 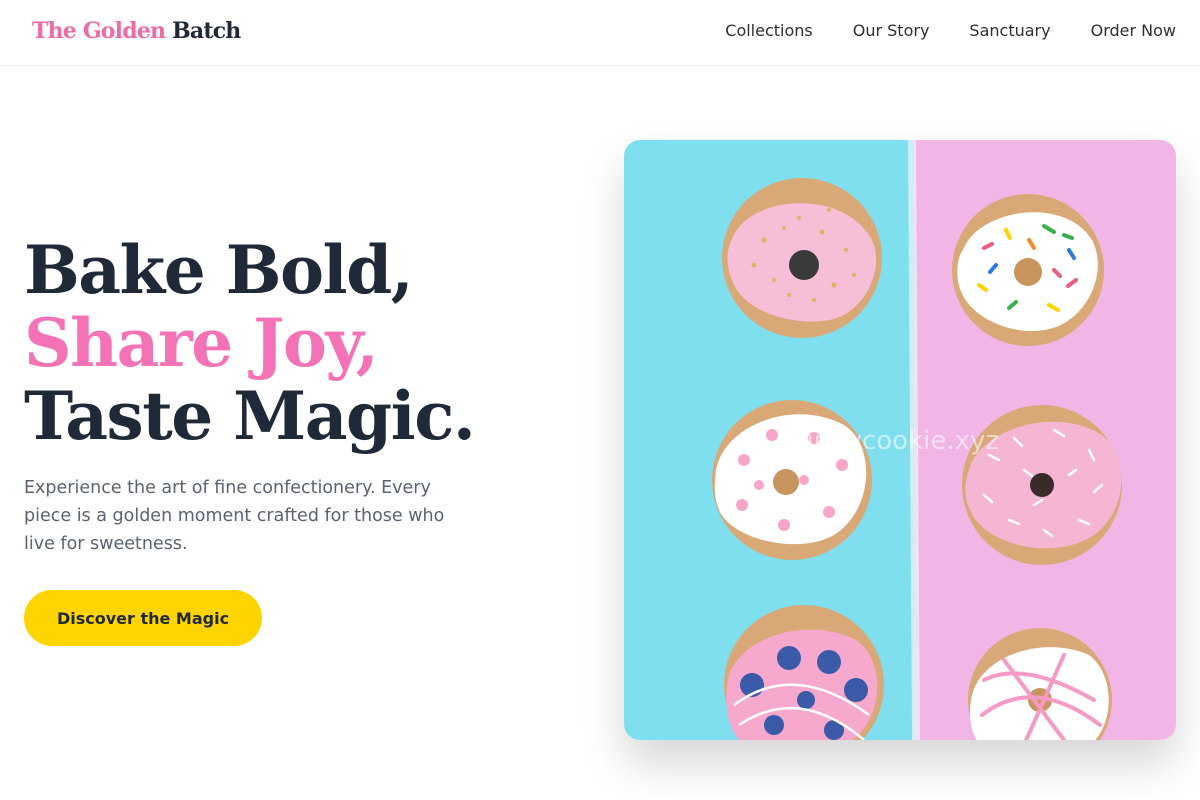 What do you see at coordinates (894, 441) in the screenshot?
I see `image-watermark: funnycookie.xyz` at bounding box center [894, 441].